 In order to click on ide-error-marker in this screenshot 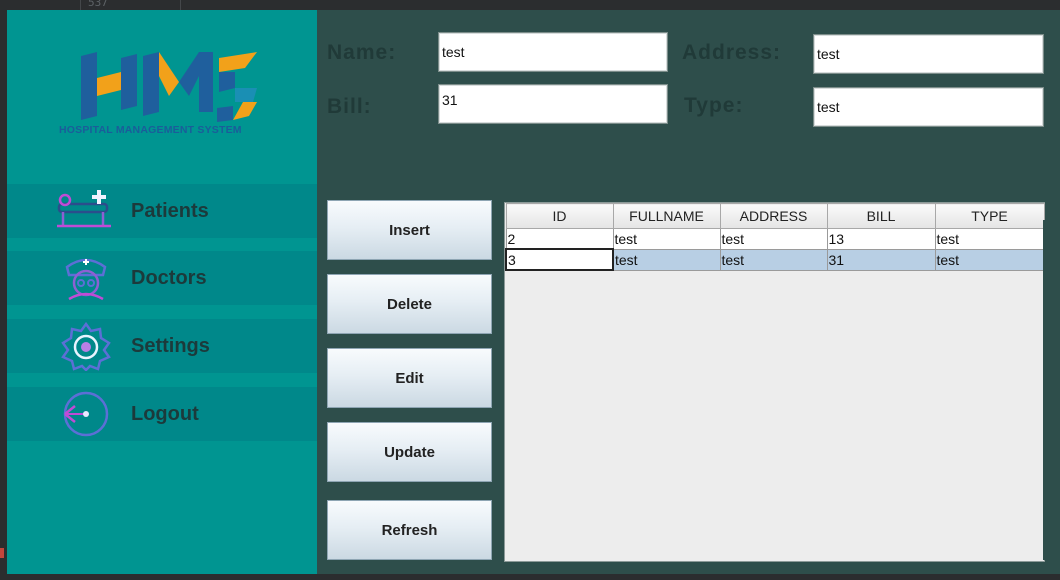, I will do `click(2, 553)`.